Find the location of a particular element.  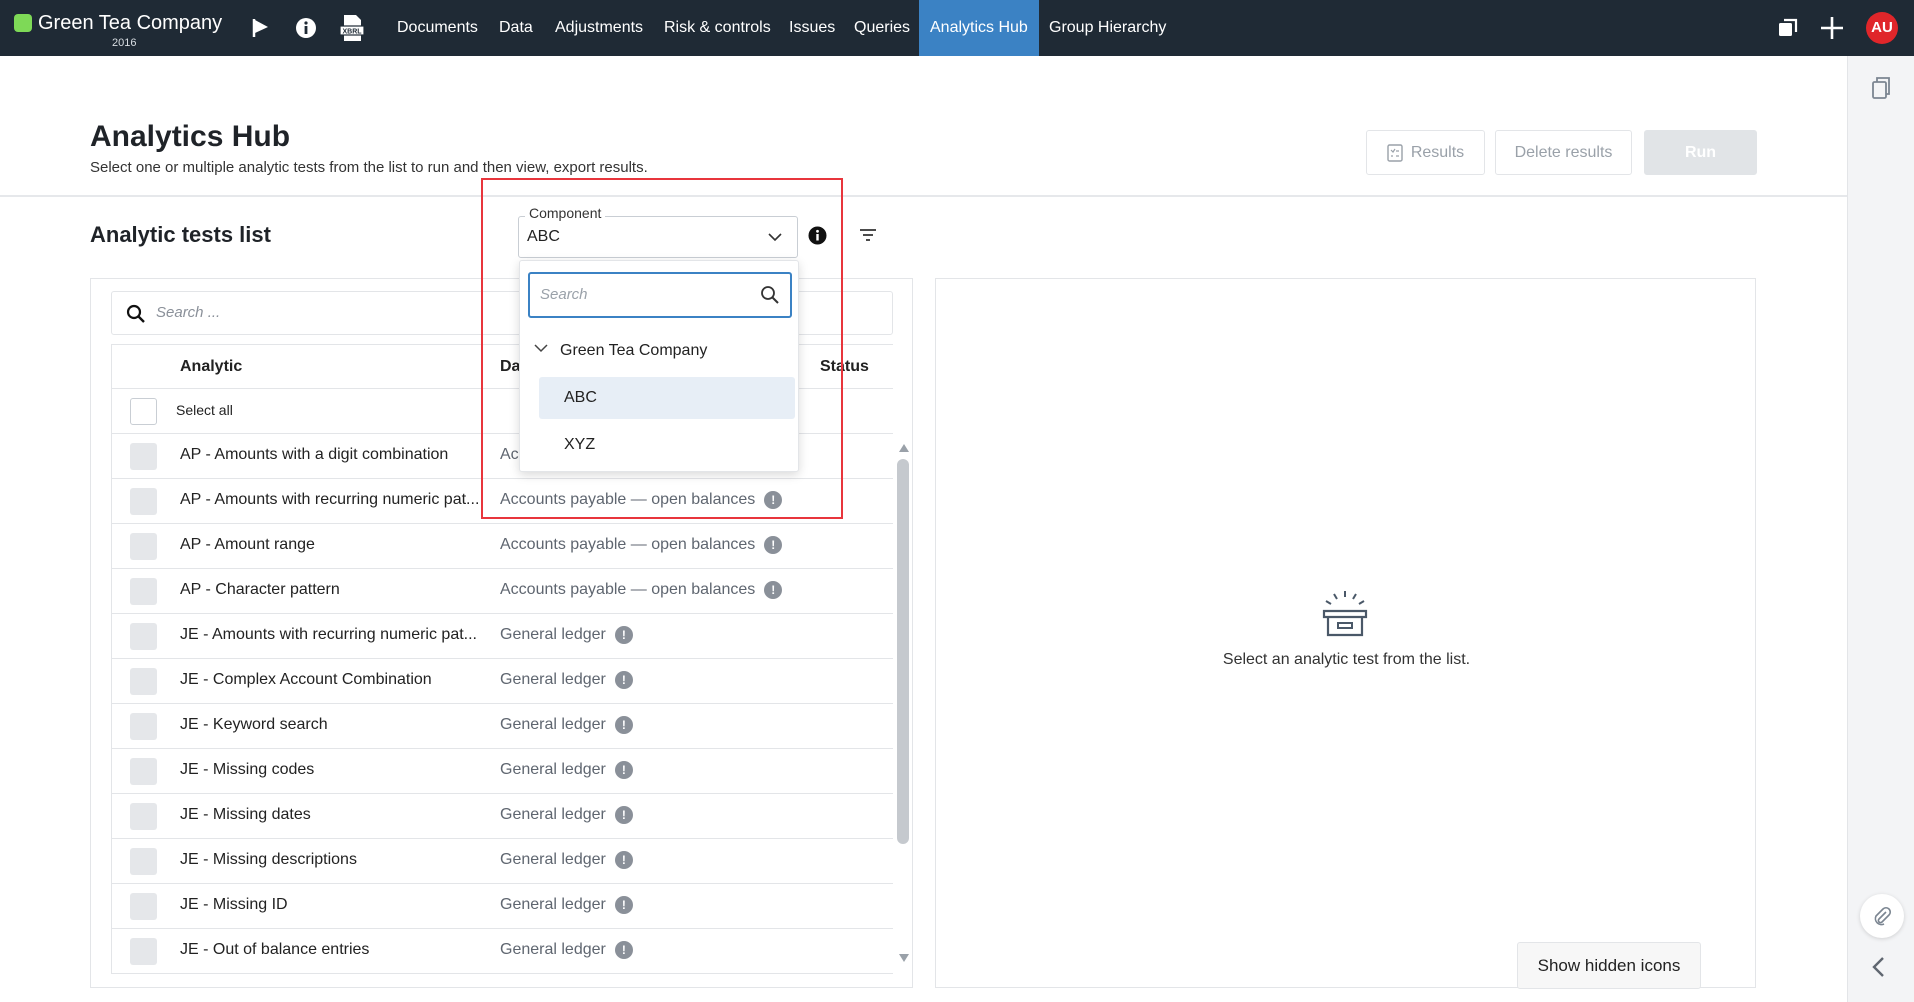

component-info-icon is located at coordinates (817, 238).